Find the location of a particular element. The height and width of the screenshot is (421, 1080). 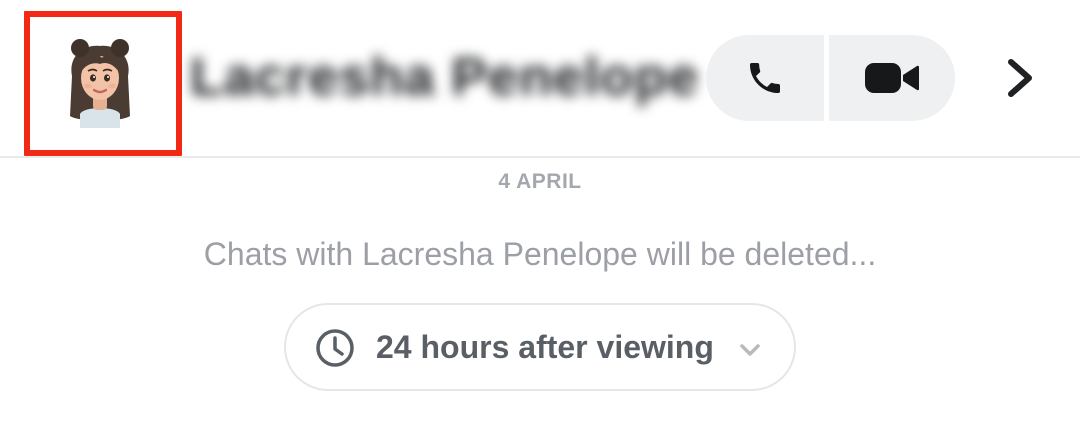

avatar is located at coordinates (100, 82).